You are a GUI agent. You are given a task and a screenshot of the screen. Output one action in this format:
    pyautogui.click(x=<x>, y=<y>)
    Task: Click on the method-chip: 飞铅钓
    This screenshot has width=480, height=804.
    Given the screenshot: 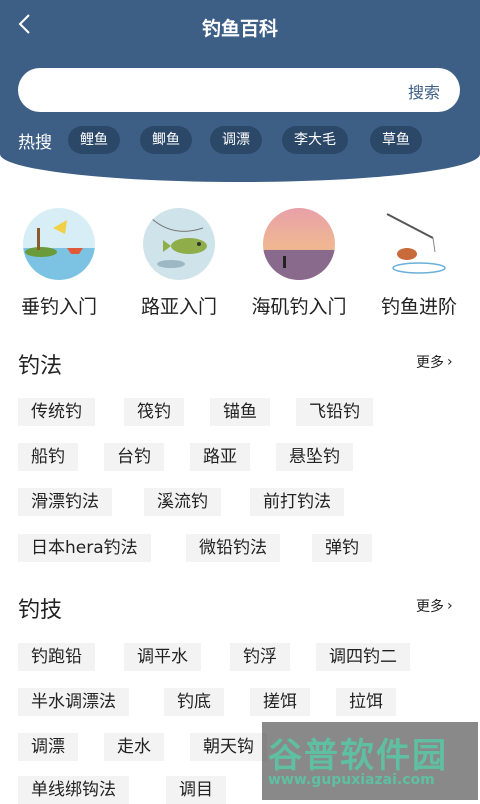 What is the action you would take?
    pyautogui.click(x=334, y=412)
    